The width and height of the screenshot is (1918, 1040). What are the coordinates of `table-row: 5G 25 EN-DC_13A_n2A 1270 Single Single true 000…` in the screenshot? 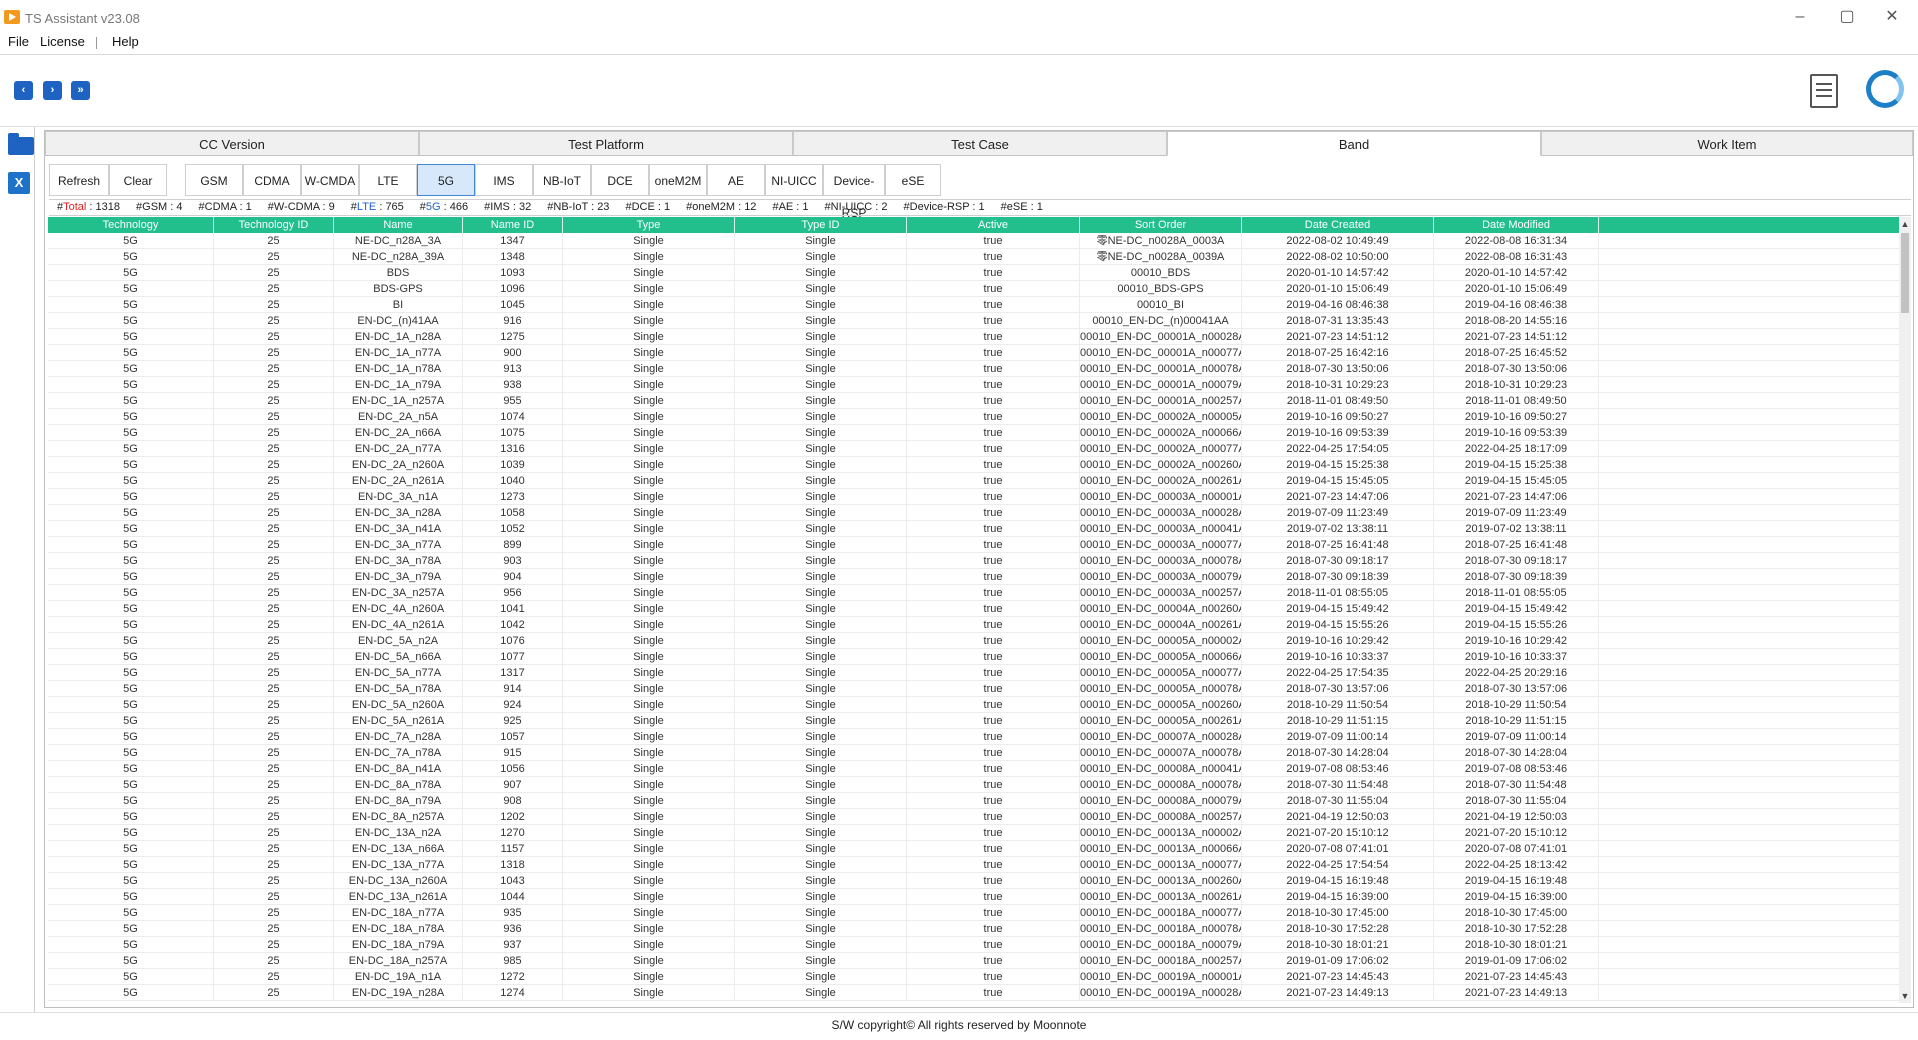 It's located at (973, 833).